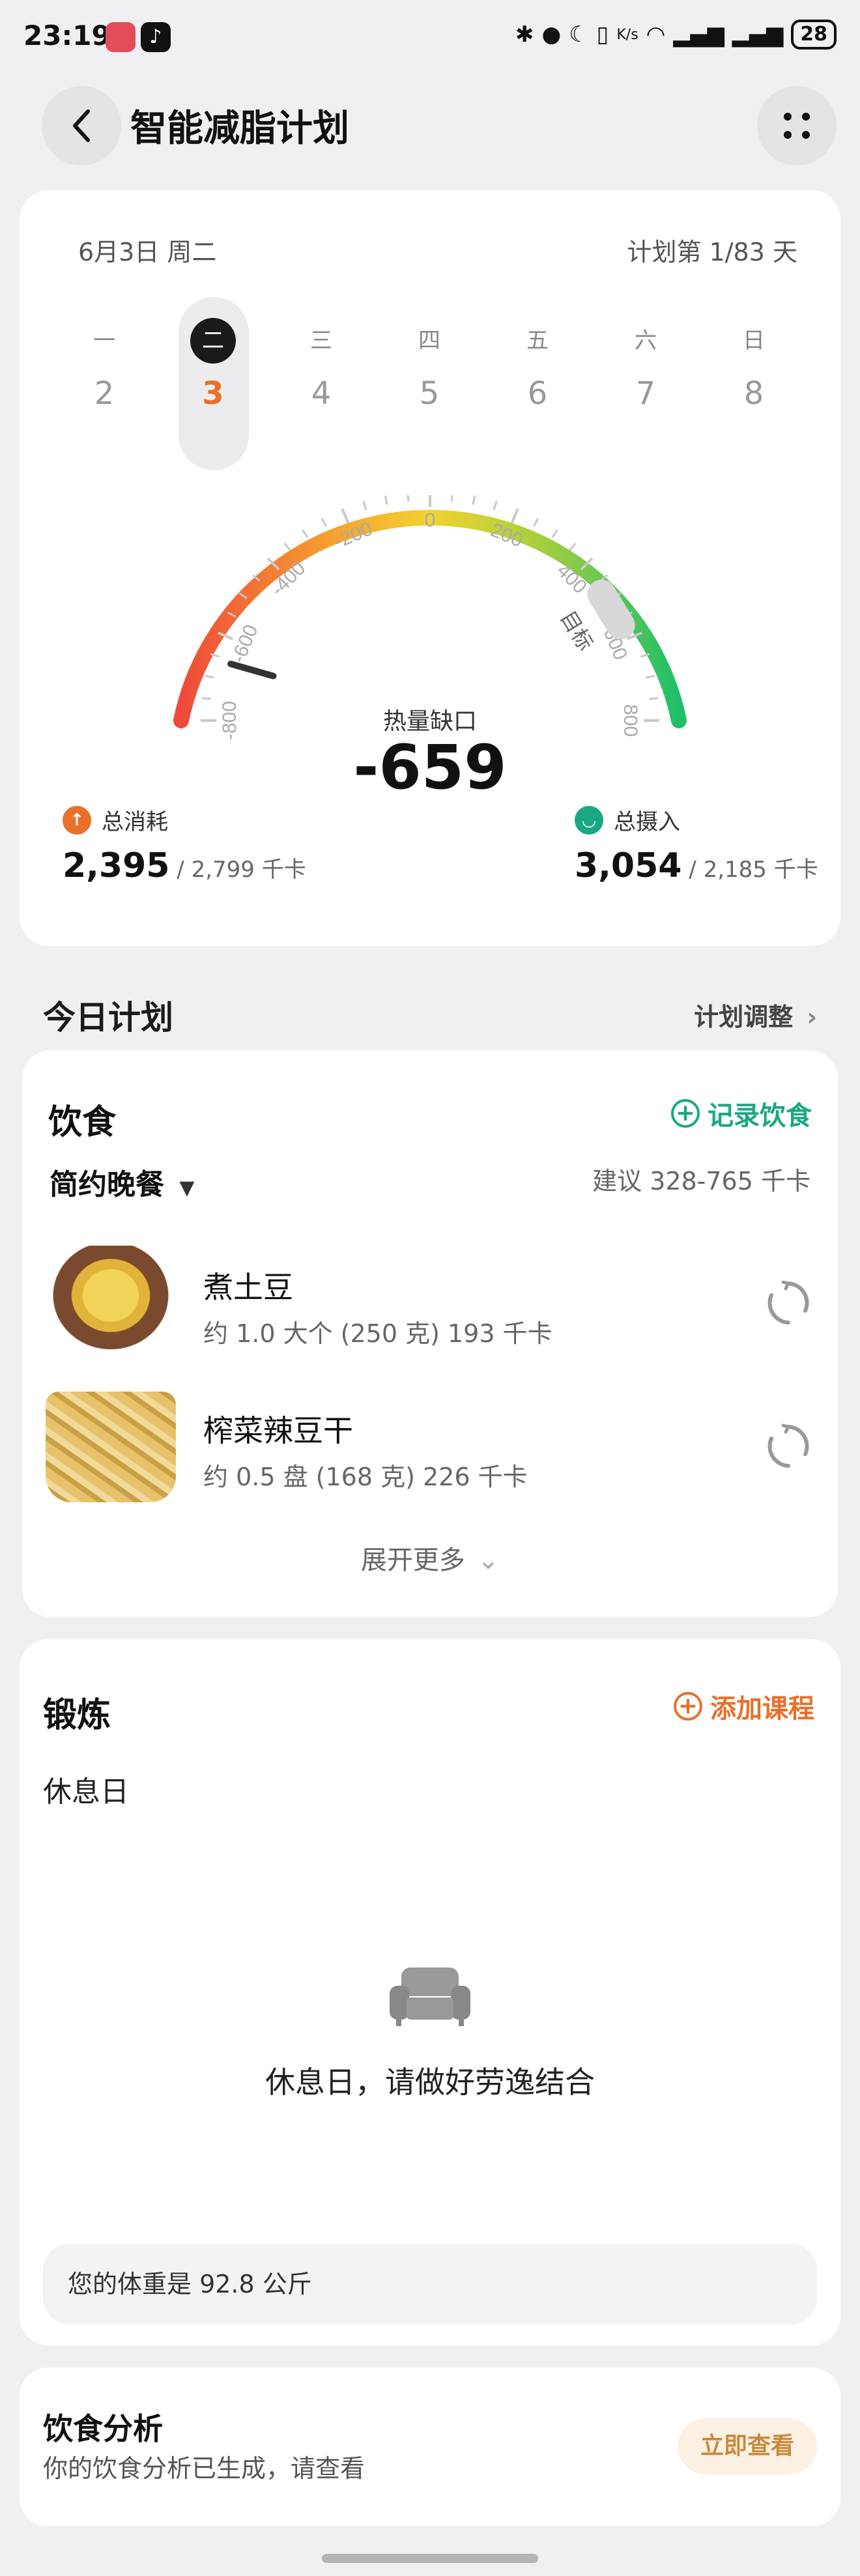 This screenshot has height=2576, width=860. What do you see at coordinates (754, 341) in the screenshot?
I see `weekday-label: 日` at bounding box center [754, 341].